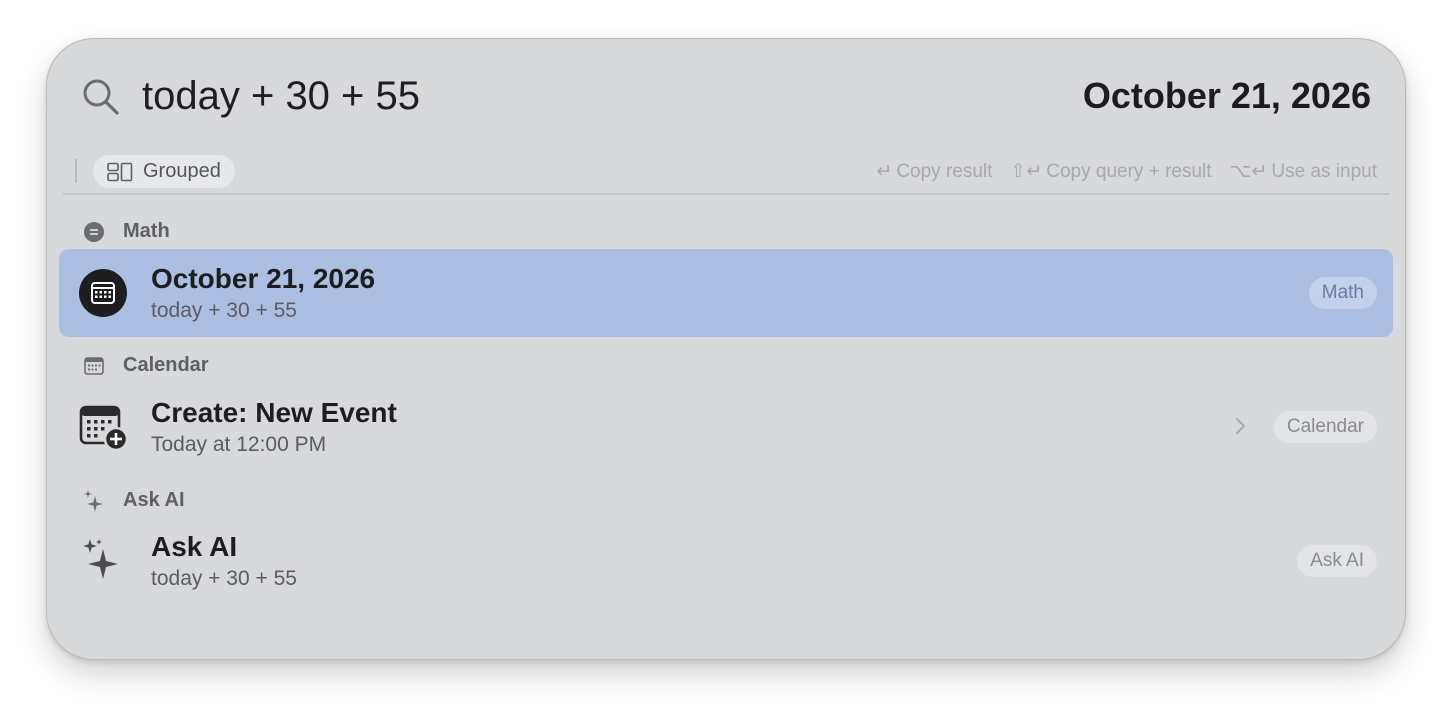  Describe the element at coordinates (1342, 293) in the screenshot. I see `result-category-badge: Math` at that location.